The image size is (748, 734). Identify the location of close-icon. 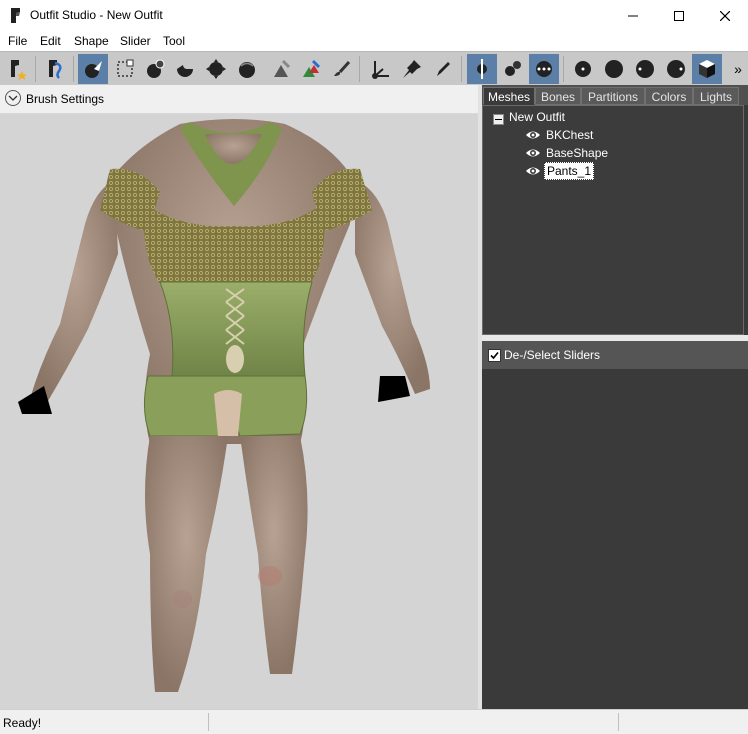
(725, 15).